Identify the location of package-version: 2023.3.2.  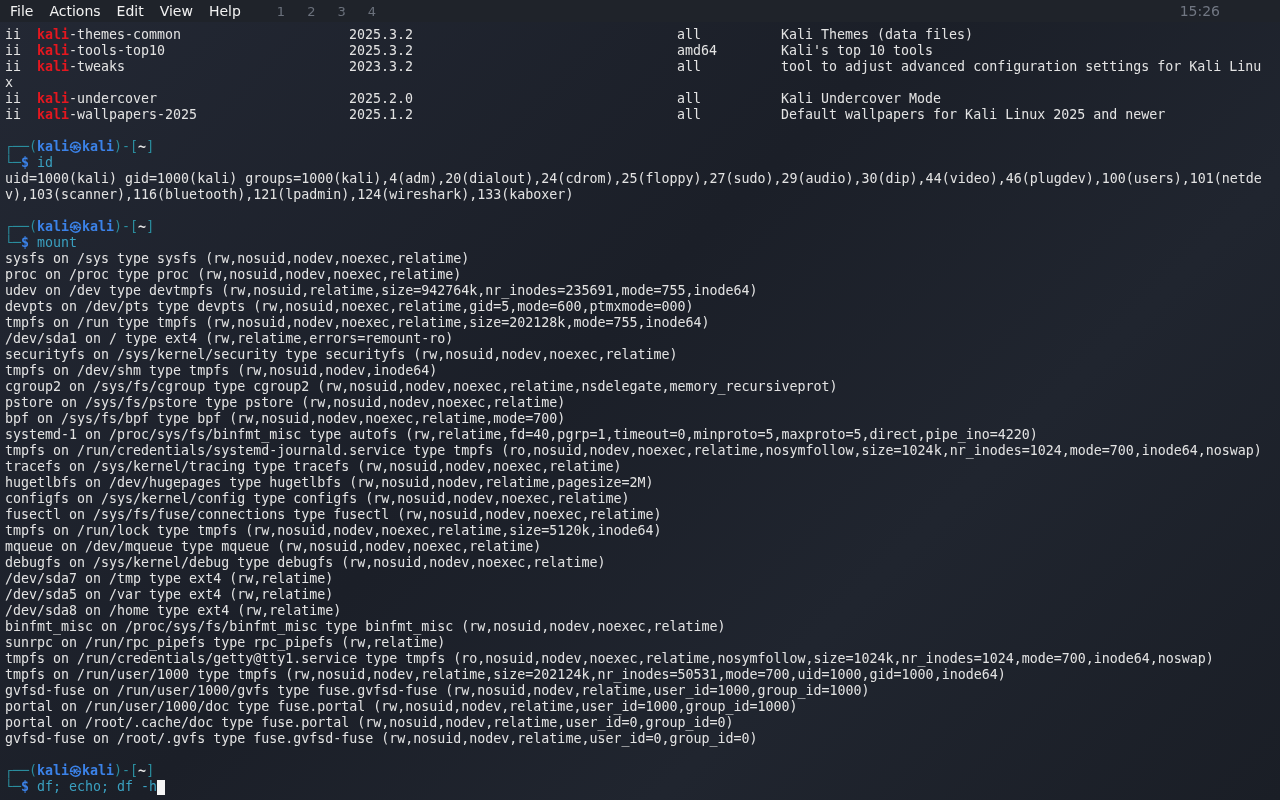
(382, 67).